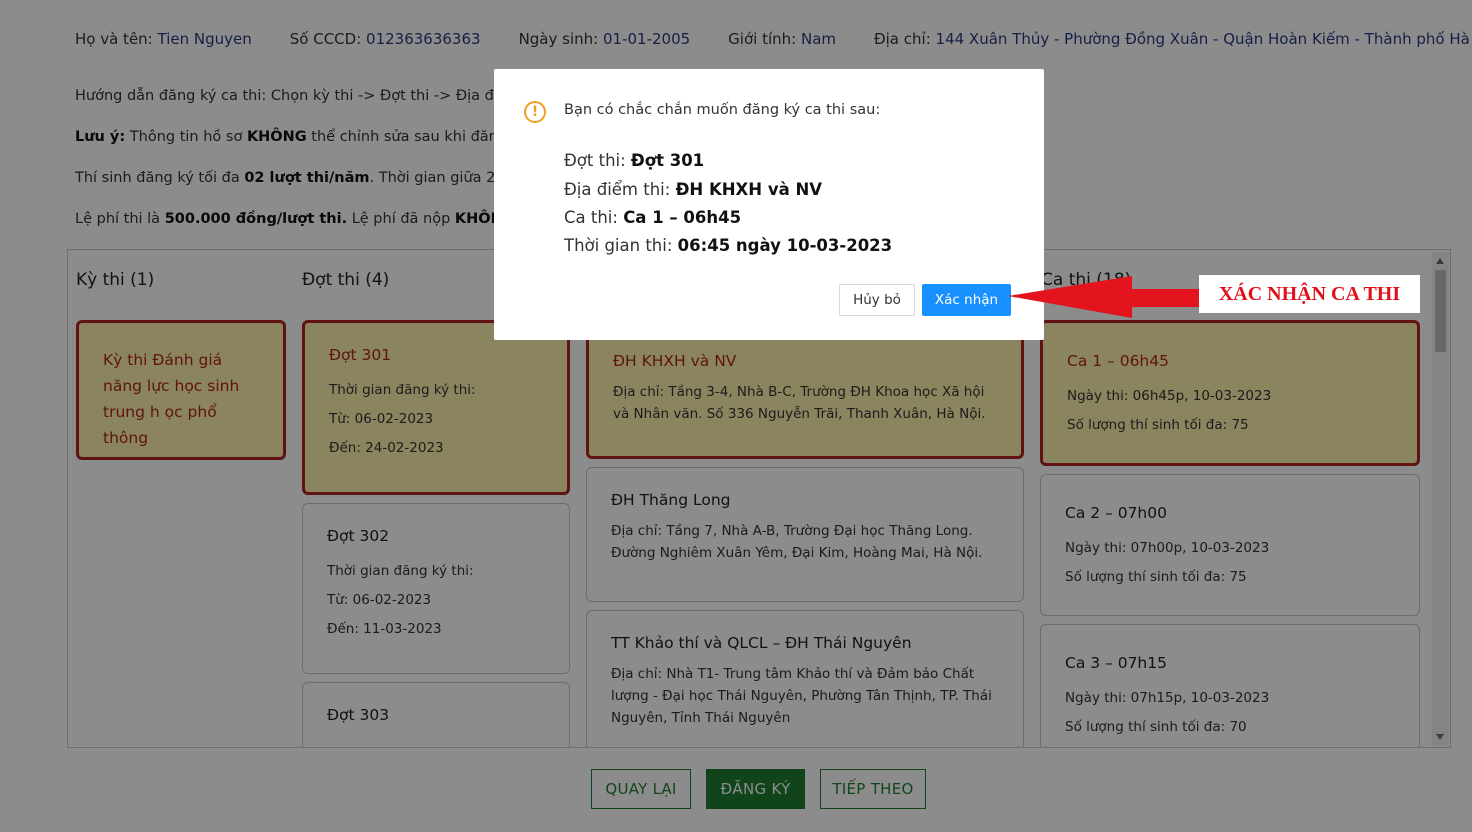 The image size is (1472, 832). Describe the element at coordinates (535, 112) in the screenshot. I see `warning-icon: !` at that location.